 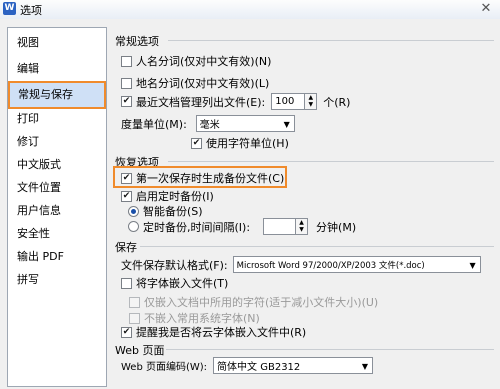 I want to click on first-backup-option: ✔ 第一次保存时生成备份文件(C), so click(x=202, y=178).